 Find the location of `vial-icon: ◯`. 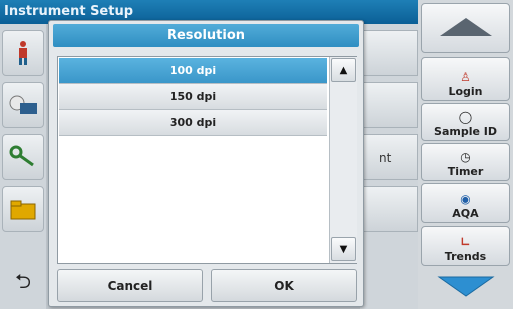

vial-icon: ◯ is located at coordinates (465, 117).